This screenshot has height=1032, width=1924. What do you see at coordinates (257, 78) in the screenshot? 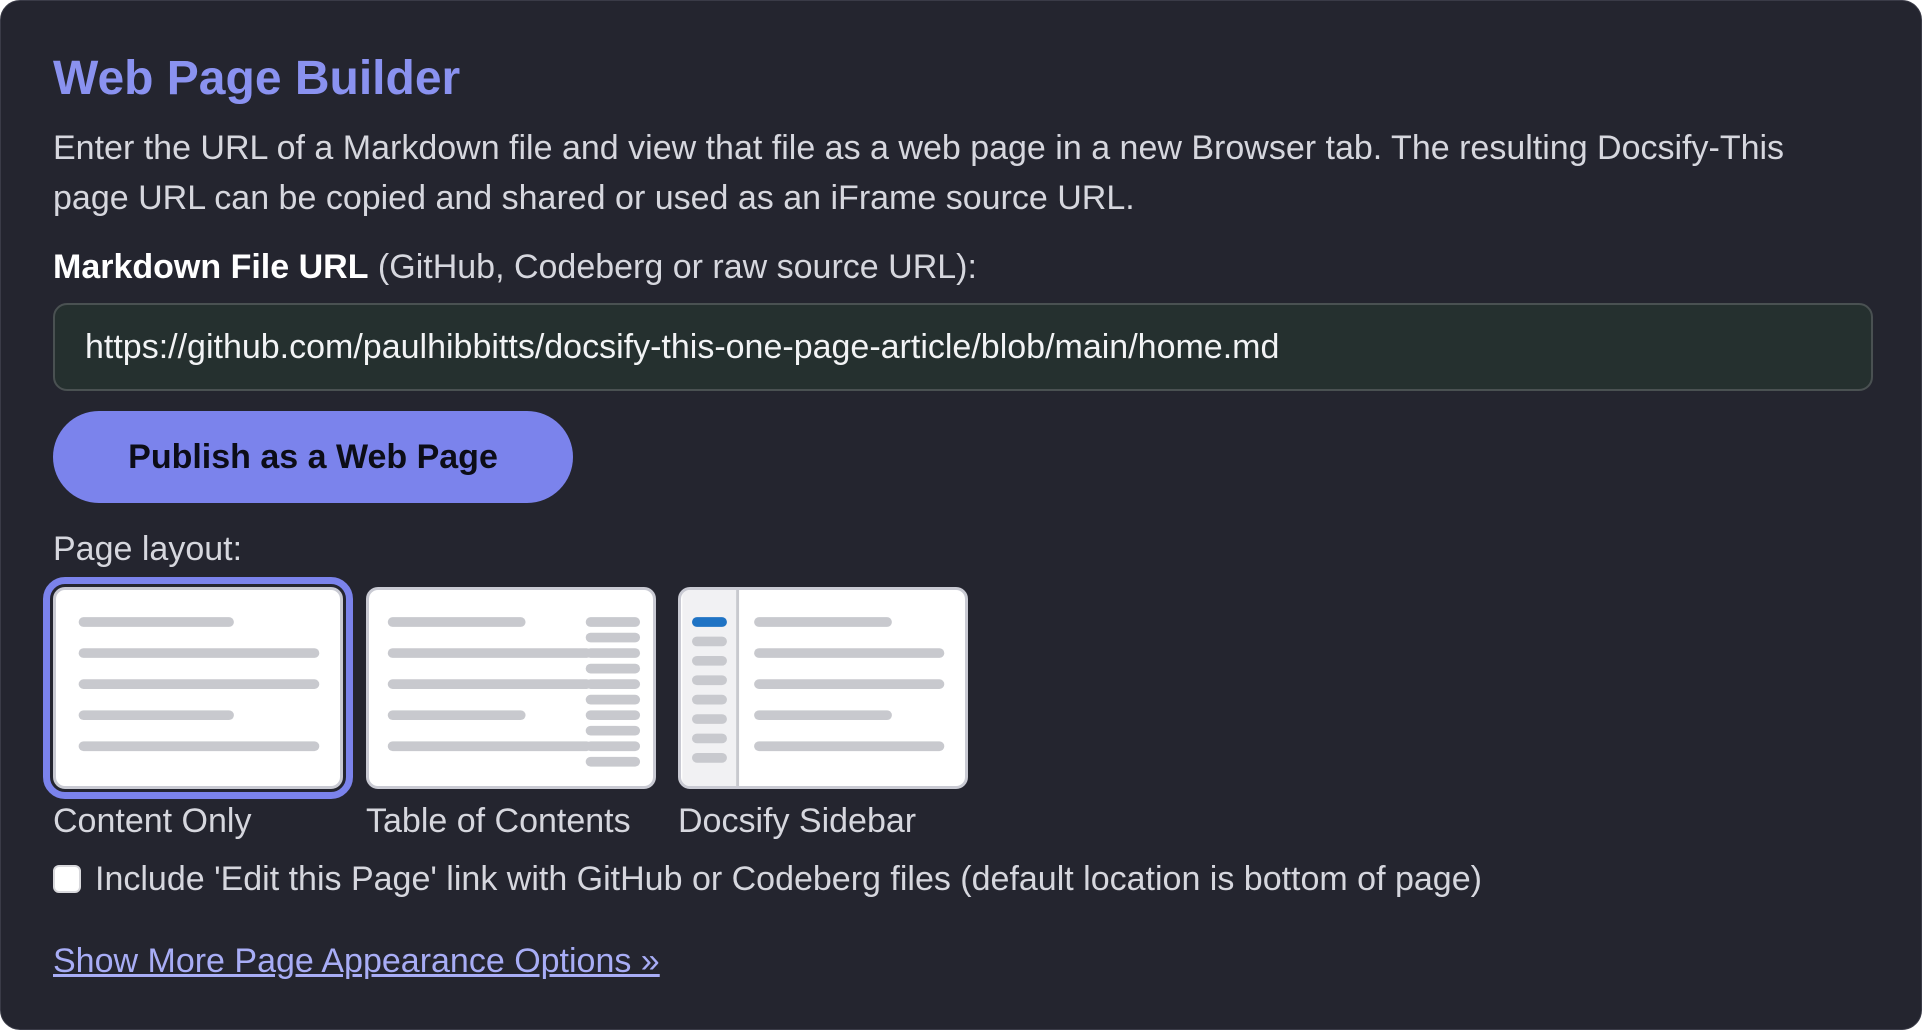
I see `page-title: Web Page Builder` at bounding box center [257, 78].